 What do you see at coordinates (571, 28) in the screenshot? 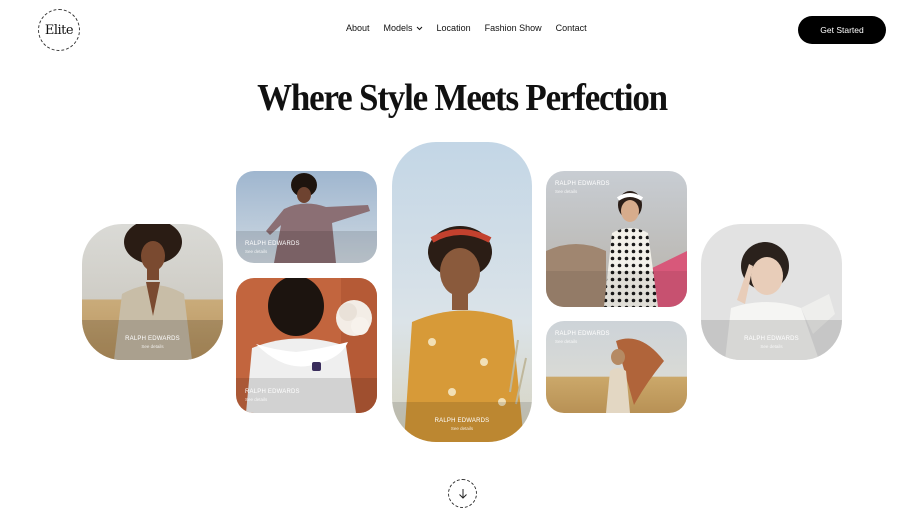
I see `nav-contact: Contact` at bounding box center [571, 28].